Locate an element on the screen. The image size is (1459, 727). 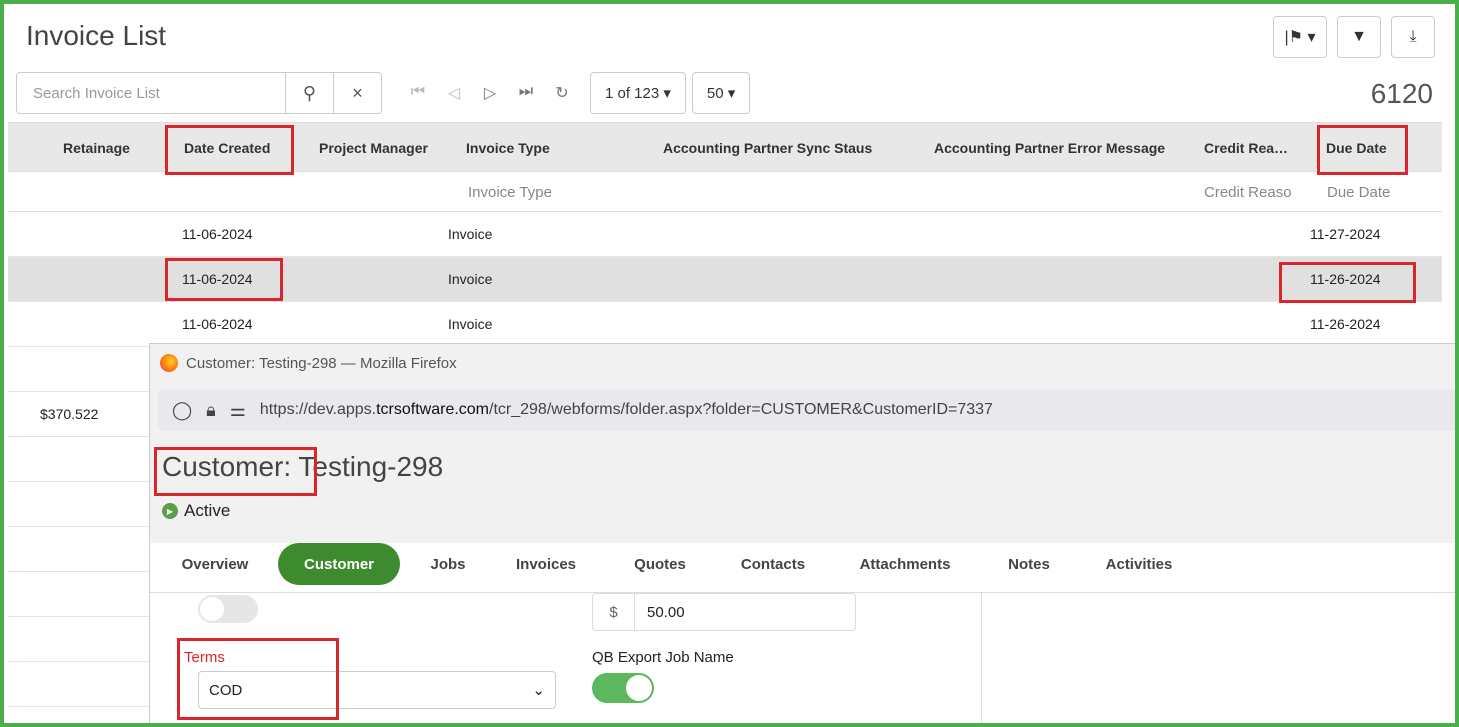
search-icon: ⚲ is located at coordinates (309, 92).